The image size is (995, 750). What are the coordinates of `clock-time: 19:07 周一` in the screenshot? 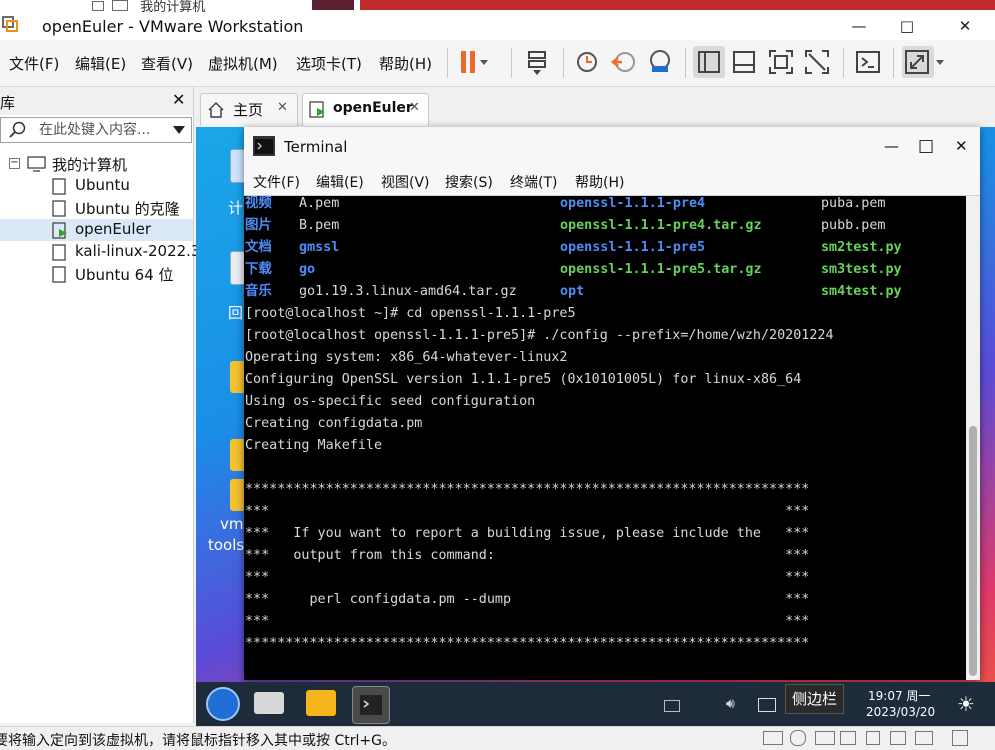 It's located at (899, 695).